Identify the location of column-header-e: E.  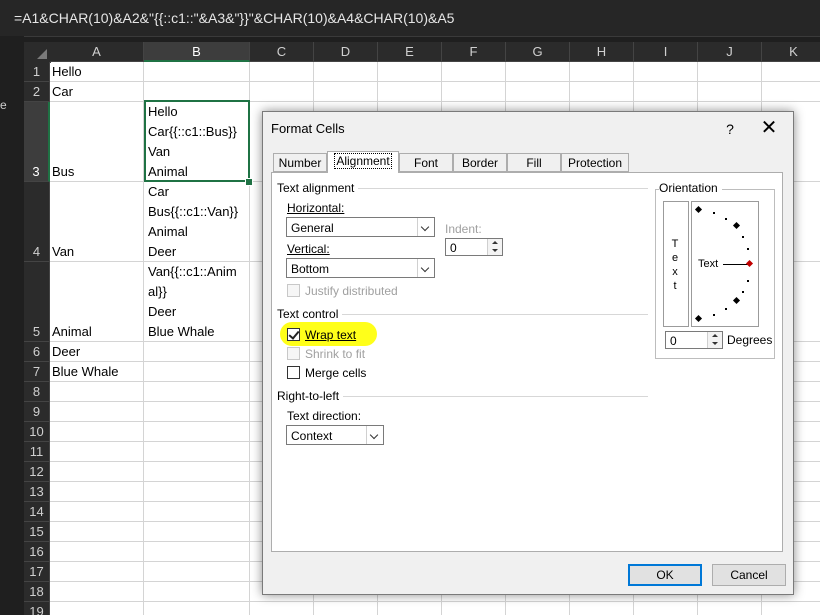
(410, 52).